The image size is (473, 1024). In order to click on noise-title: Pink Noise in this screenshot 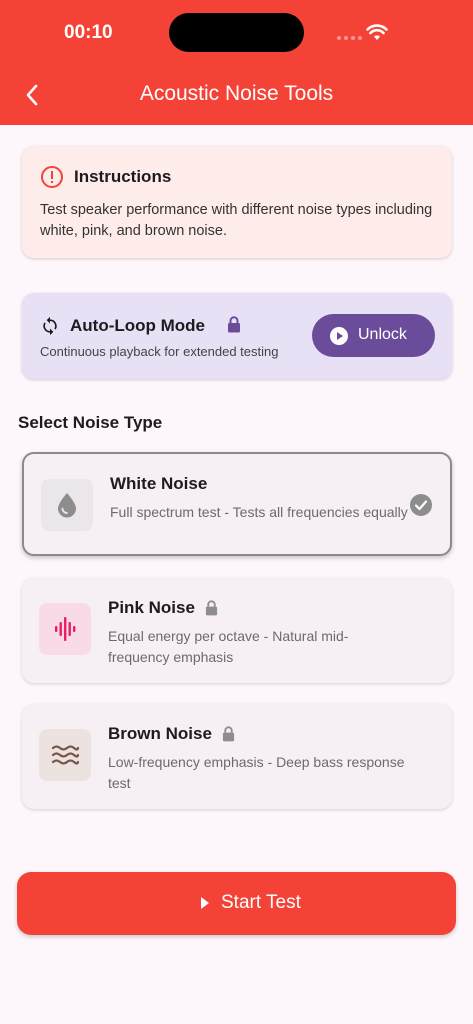, I will do `click(163, 608)`.